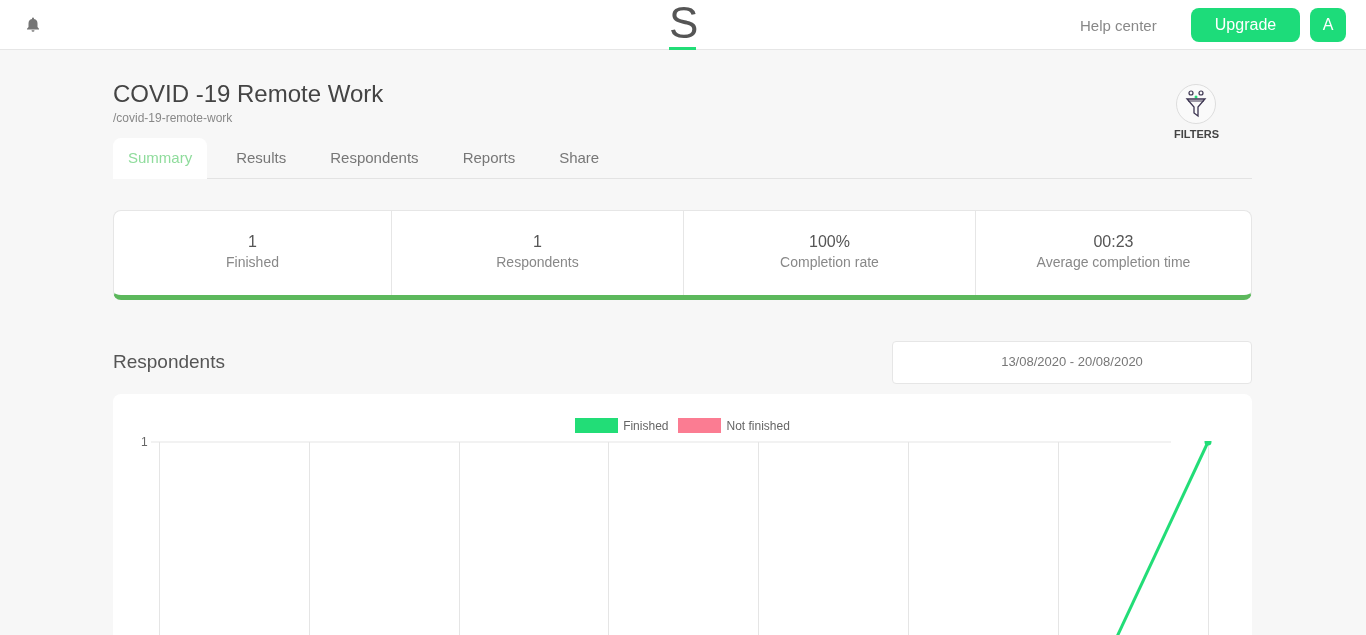 The image size is (1366, 635). I want to click on stat-label: Respondents, so click(537, 262).